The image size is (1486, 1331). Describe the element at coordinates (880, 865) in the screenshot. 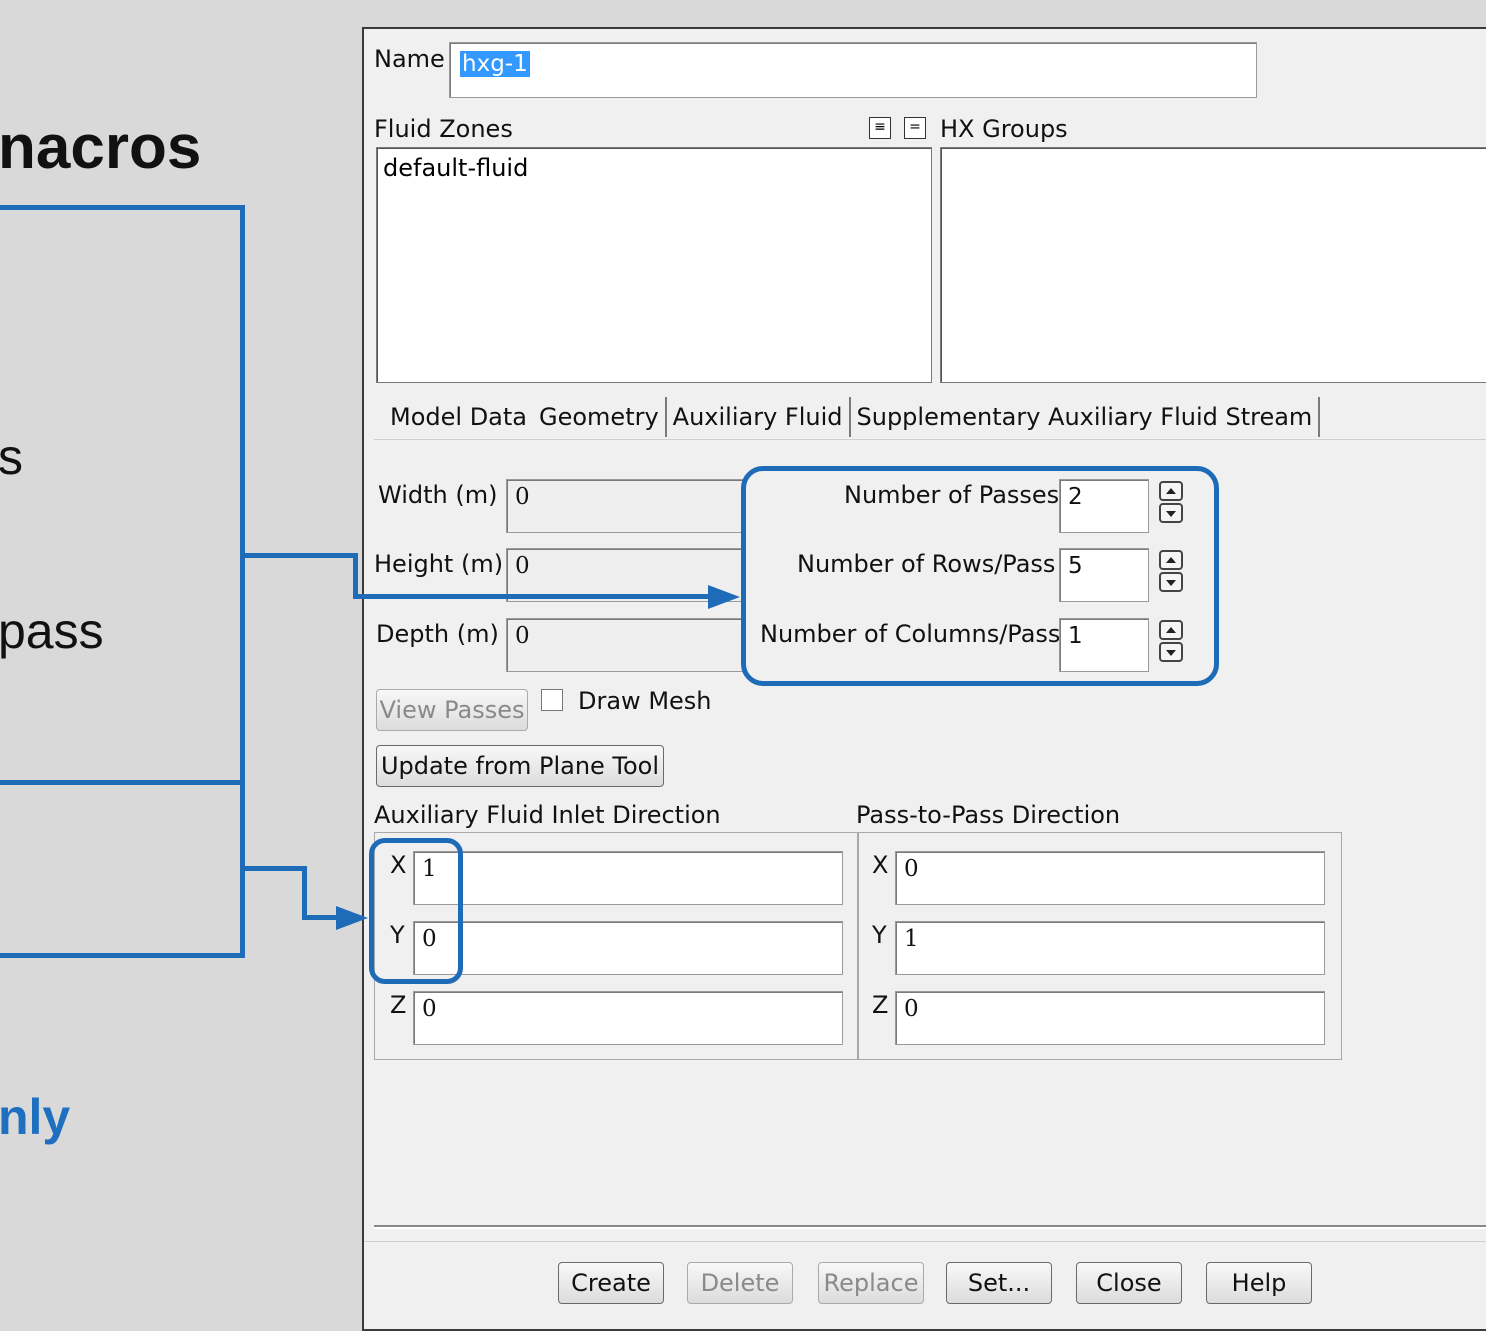

I see `pass-x-label: X` at that location.